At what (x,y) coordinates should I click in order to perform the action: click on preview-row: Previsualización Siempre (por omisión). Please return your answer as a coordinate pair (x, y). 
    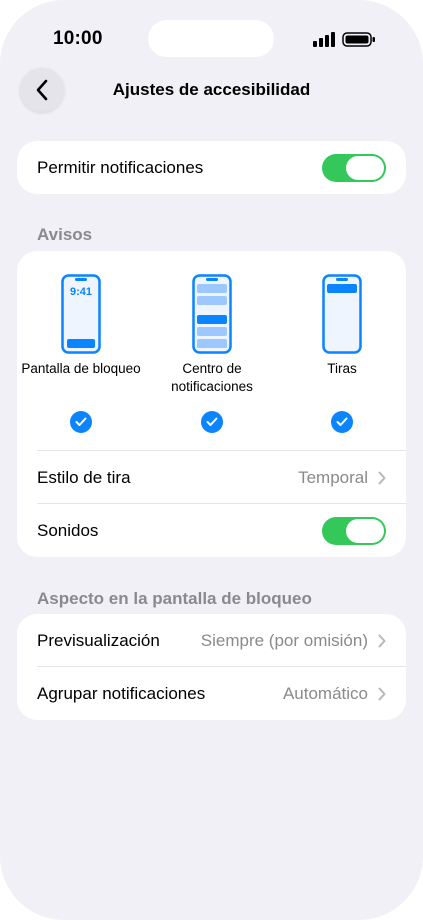
    Looking at the image, I should click on (211, 640).